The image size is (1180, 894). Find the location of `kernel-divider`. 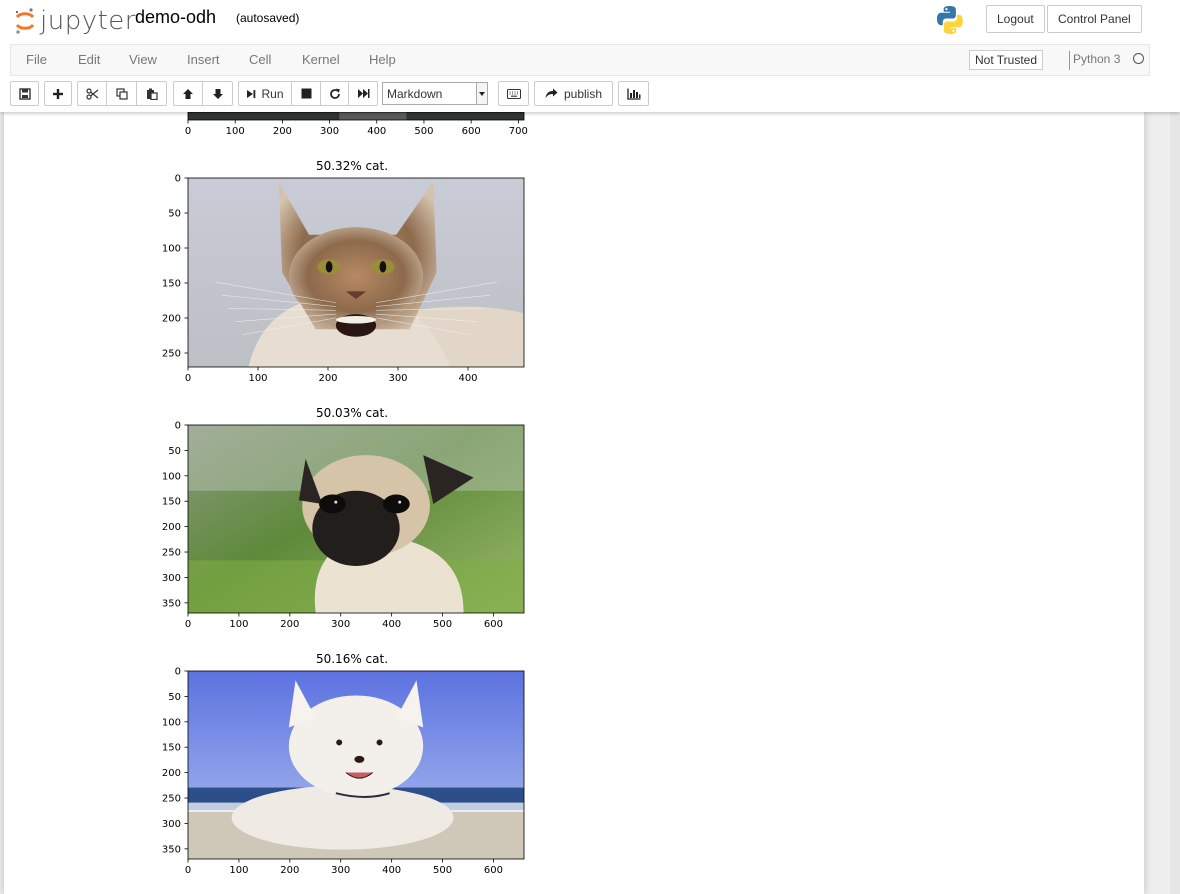

kernel-divider is located at coordinates (1069, 60).